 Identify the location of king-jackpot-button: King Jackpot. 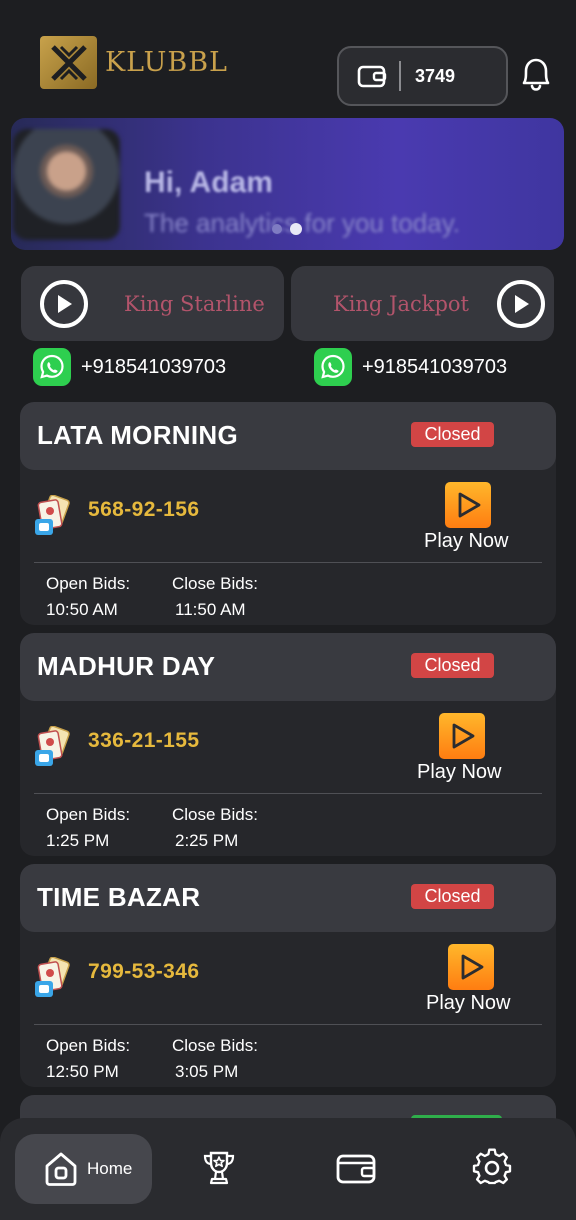
(422, 303).